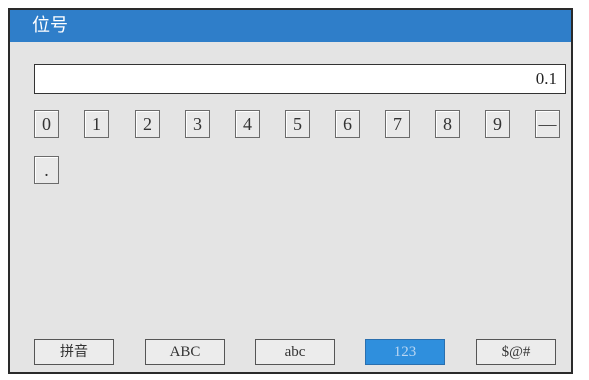 The image size is (589, 380). I want to click on value-input-field: 0.1, so click(300, 79).